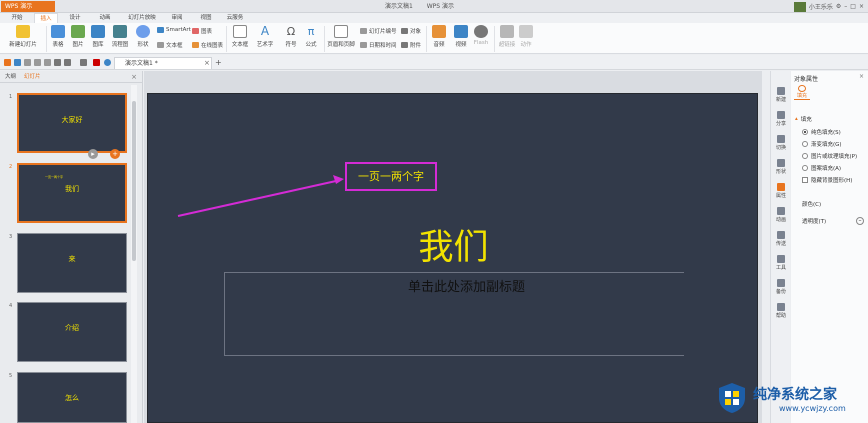 The height and width of the screenshot is (423, 868). Describe the element at coordinates (507, 36) in the screenshot. I see `hyperlink-button: 超链接` at that location.